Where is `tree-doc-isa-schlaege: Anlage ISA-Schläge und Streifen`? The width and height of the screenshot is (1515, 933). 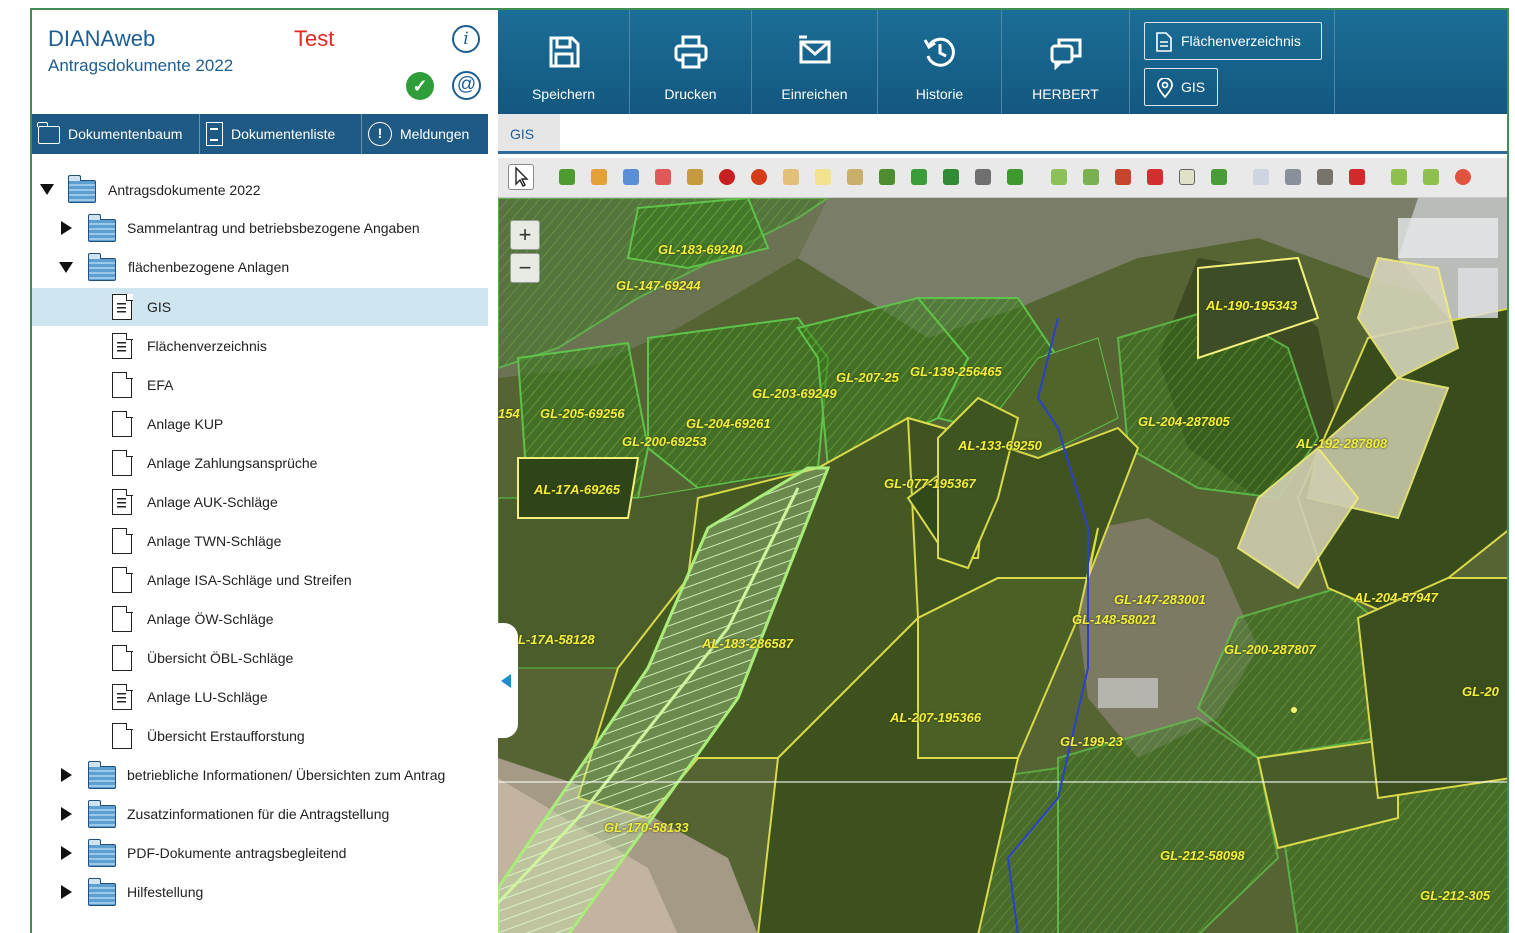
tree-doc-isa-schlaege: Anlage ISA-Schläge und Streifen is located at coordinates (260, 580).